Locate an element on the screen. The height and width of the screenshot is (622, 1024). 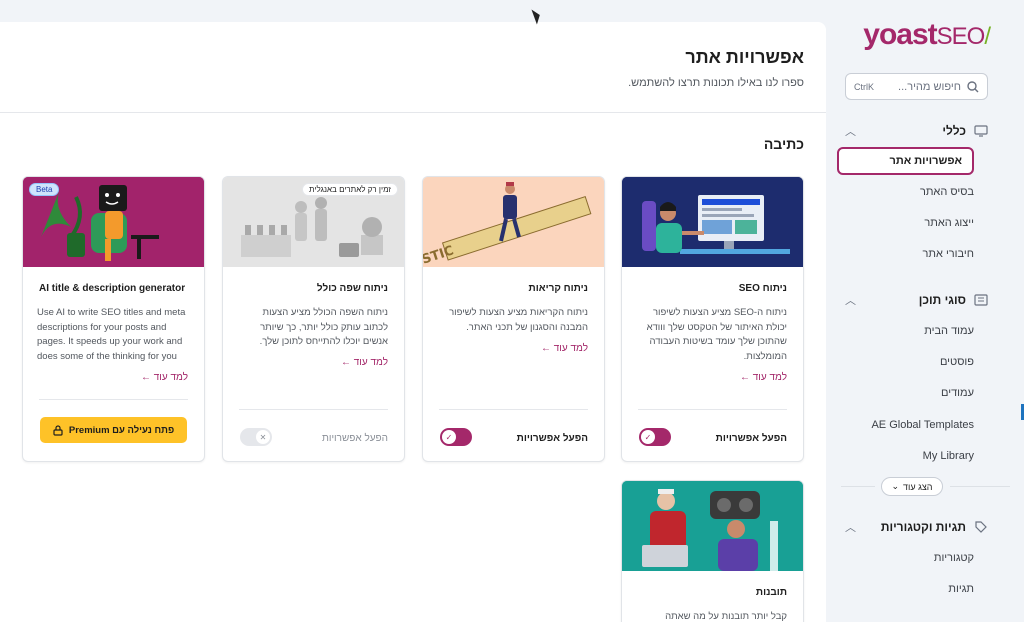
close-icon: ✕ is located at coordinates (263, 437).